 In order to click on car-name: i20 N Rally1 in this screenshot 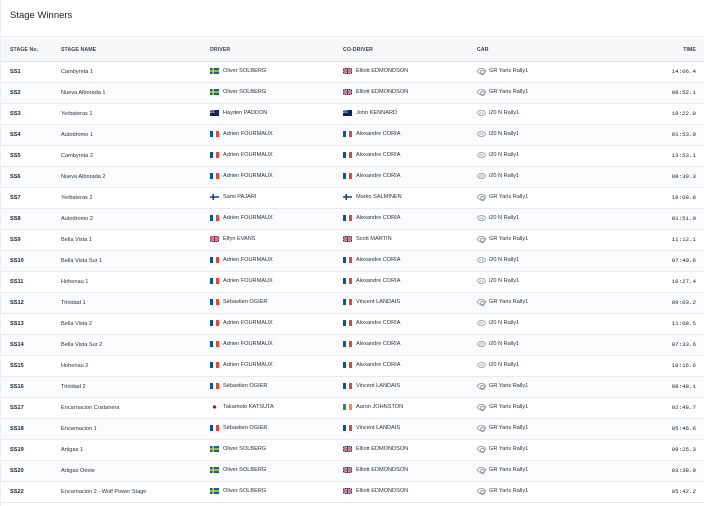, I will do `click(504, 176)`.